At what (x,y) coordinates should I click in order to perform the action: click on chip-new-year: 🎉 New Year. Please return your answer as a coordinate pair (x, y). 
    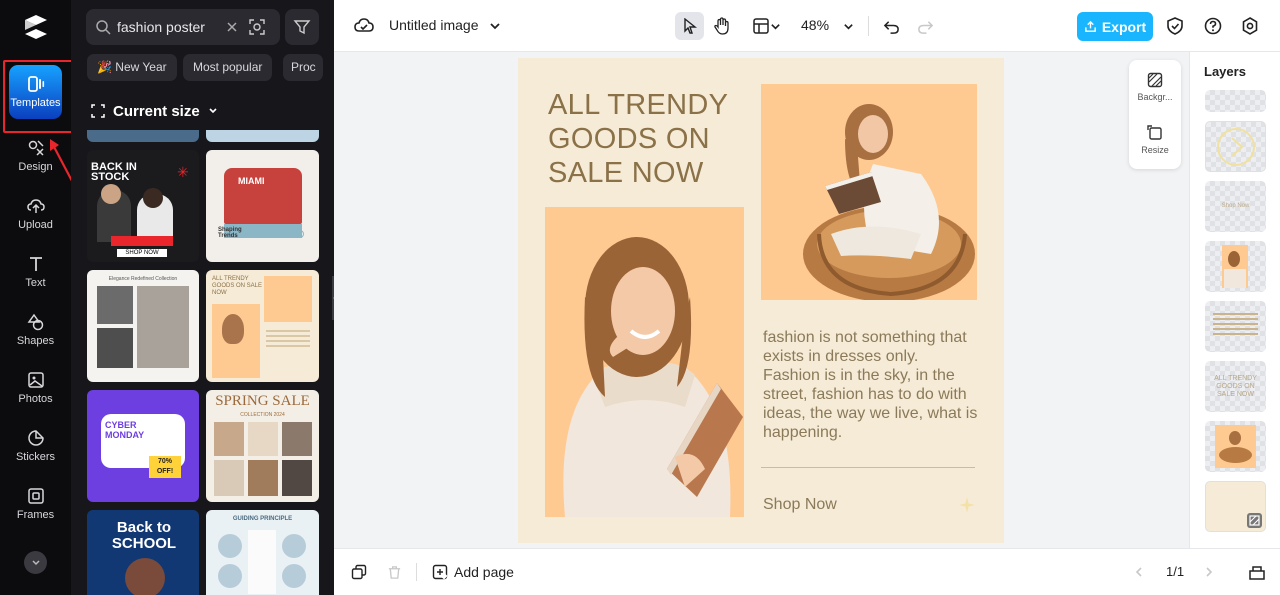
    Looking at the image, I should click on (132, 67).